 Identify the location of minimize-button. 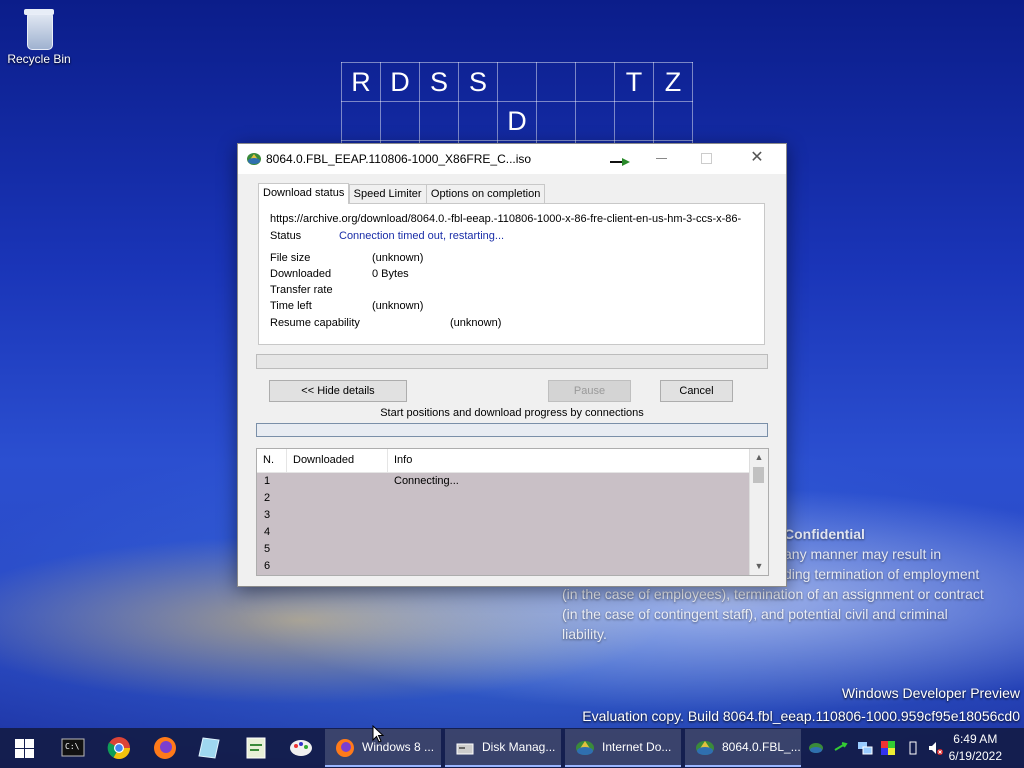
(662, 158).